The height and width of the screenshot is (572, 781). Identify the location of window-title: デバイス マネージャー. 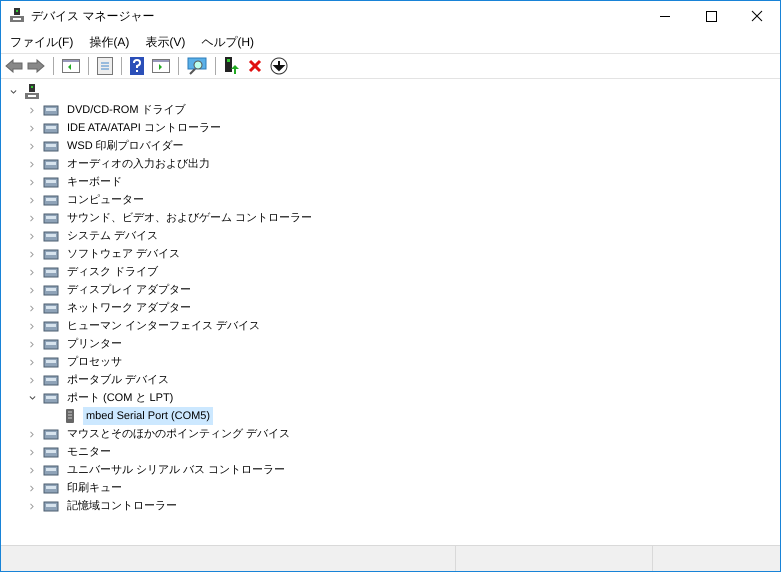
(92, 16).